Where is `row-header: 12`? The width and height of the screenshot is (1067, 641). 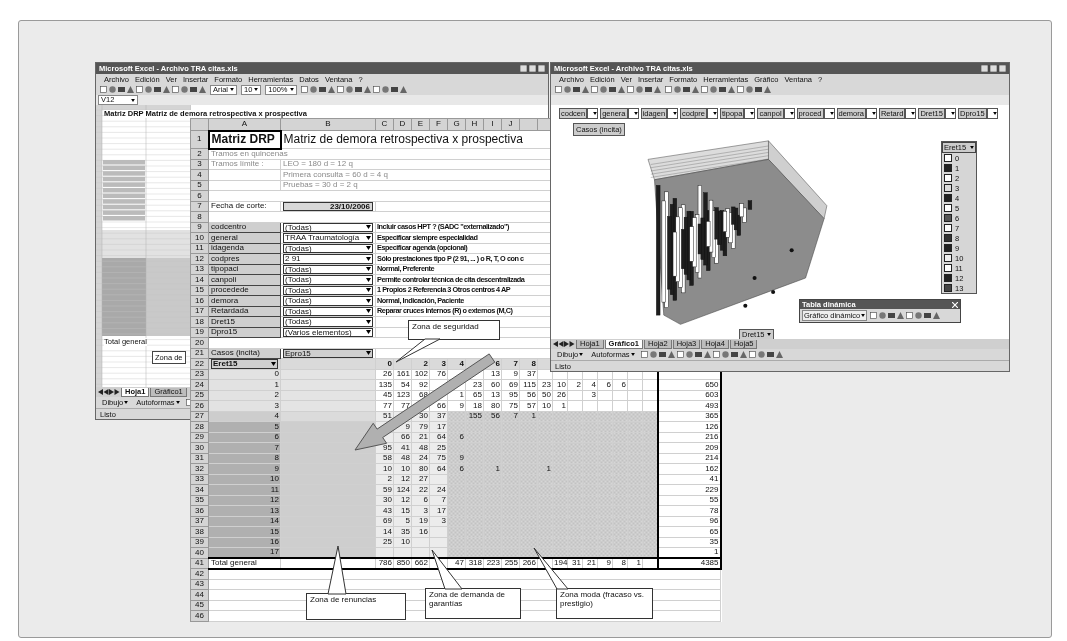 row-header: 12 is located at coordinates (199, 258).